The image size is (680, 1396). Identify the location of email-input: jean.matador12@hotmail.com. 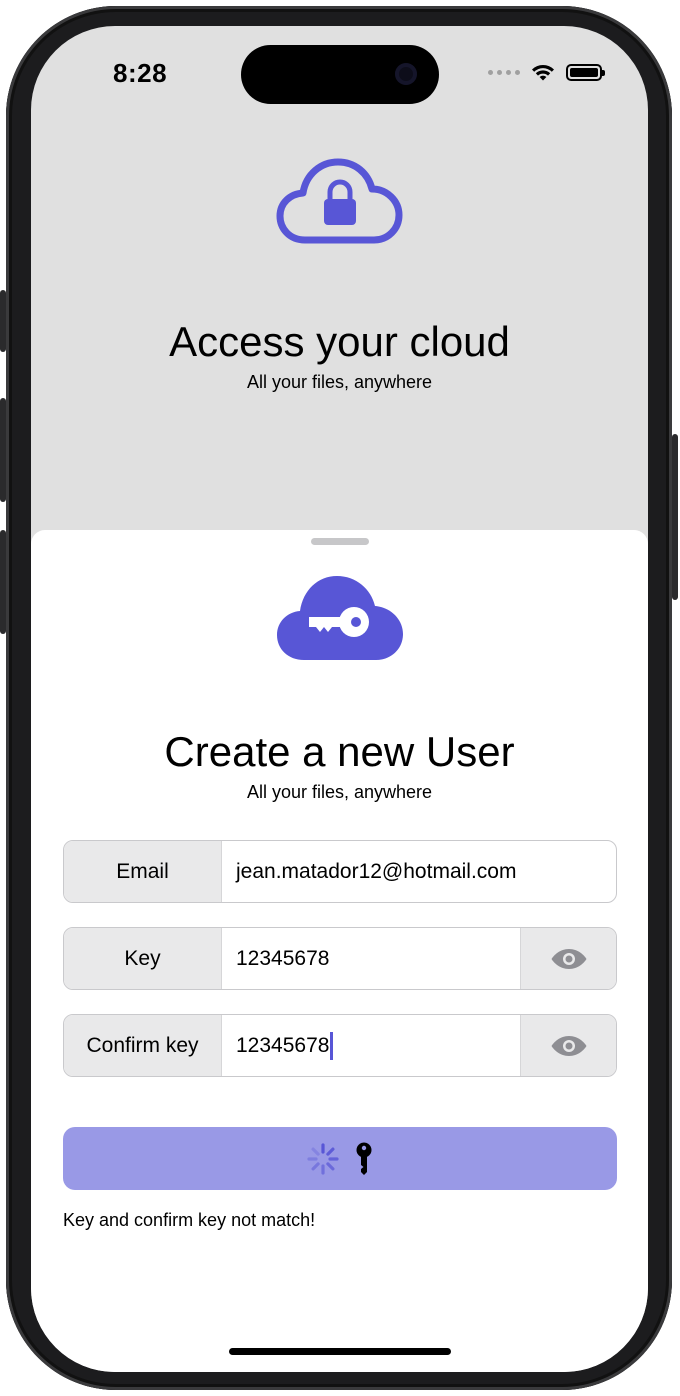
(419, 871).